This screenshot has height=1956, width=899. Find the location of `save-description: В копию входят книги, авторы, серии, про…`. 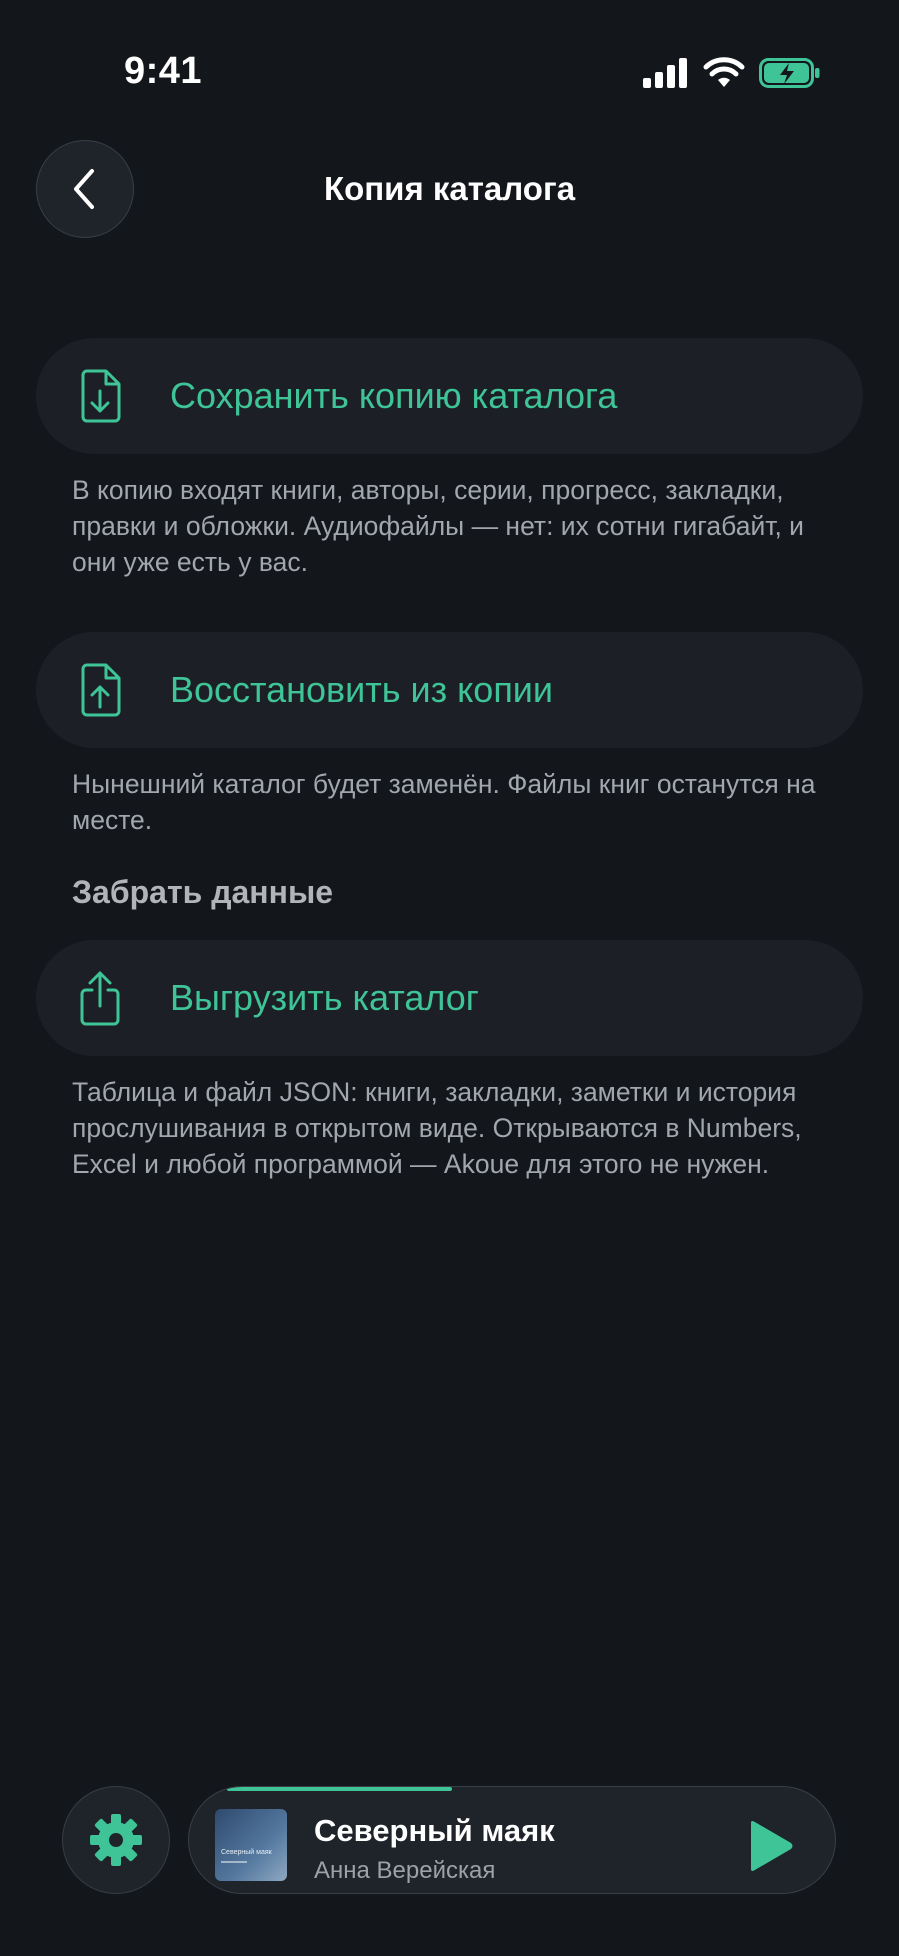

save-description: В копию входят книги, авторы, серии, про… is located at coordinates (438, 526).